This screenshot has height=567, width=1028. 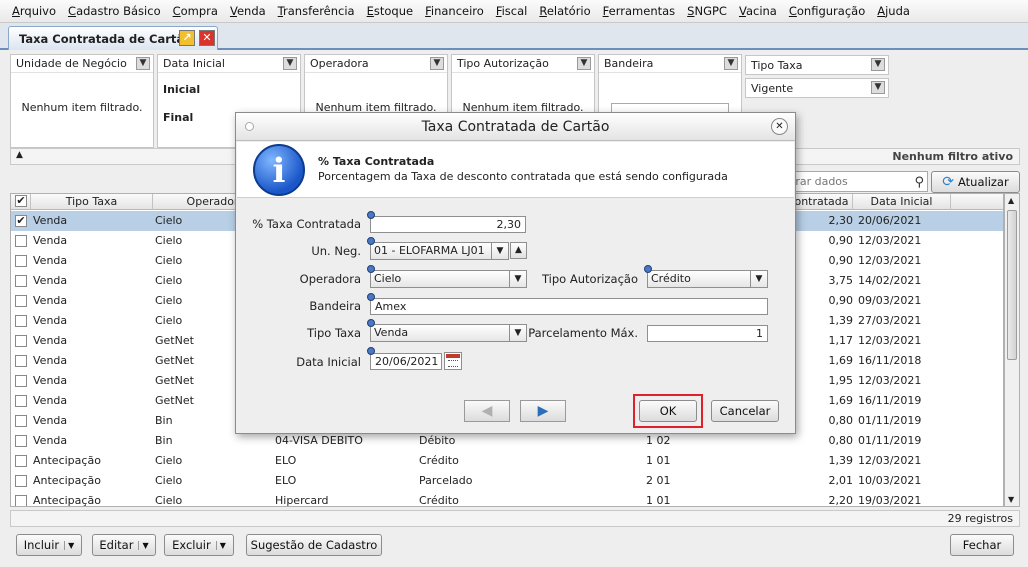 I want to click on cell-operadora: GetNet, so click(x=174, y=360).